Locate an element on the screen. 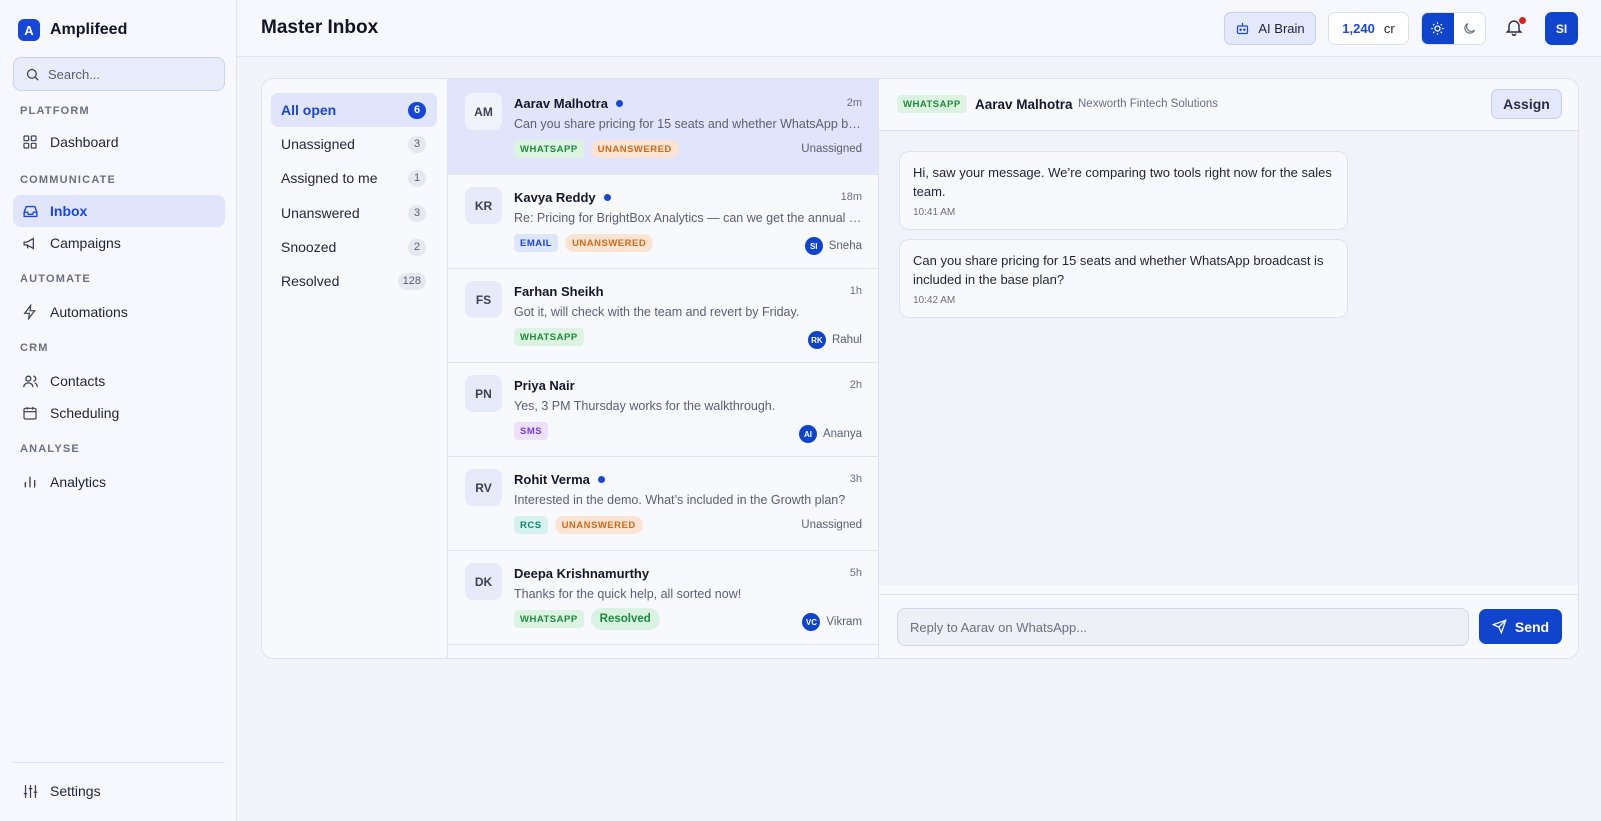 The width and height of the screenshot is (1601, 821). light-mode-button is located at coordinates (1438, 28).